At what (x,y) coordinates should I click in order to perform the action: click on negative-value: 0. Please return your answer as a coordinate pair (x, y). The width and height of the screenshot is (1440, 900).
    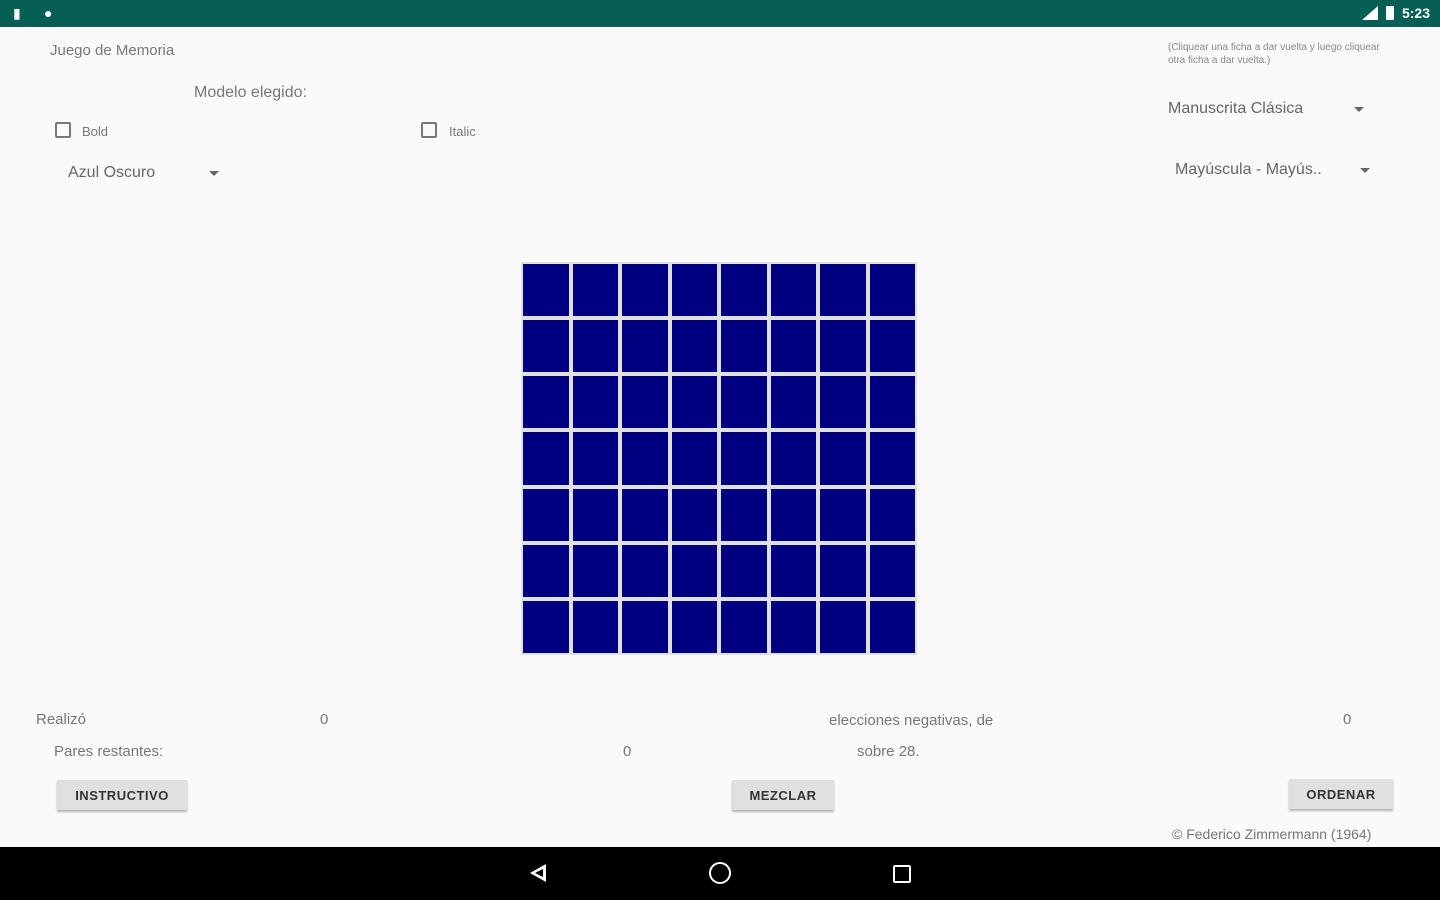
    Looking at the image, I should click on (1347, 719).